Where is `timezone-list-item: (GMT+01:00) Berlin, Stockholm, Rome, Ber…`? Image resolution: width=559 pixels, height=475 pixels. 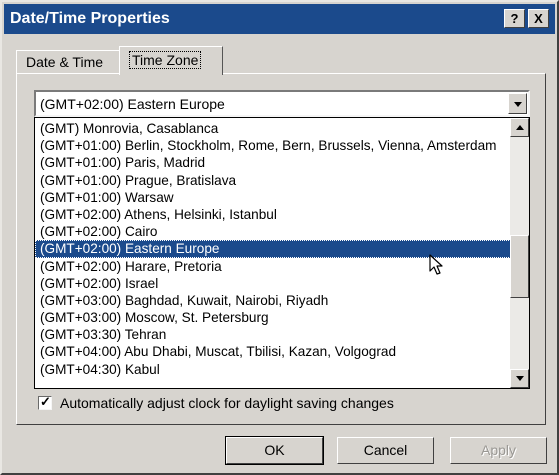 timezone-list-item: (GMT+01:00) Berlin, Stockholm, Rome, Ber… is located at coordinates (273, 145).